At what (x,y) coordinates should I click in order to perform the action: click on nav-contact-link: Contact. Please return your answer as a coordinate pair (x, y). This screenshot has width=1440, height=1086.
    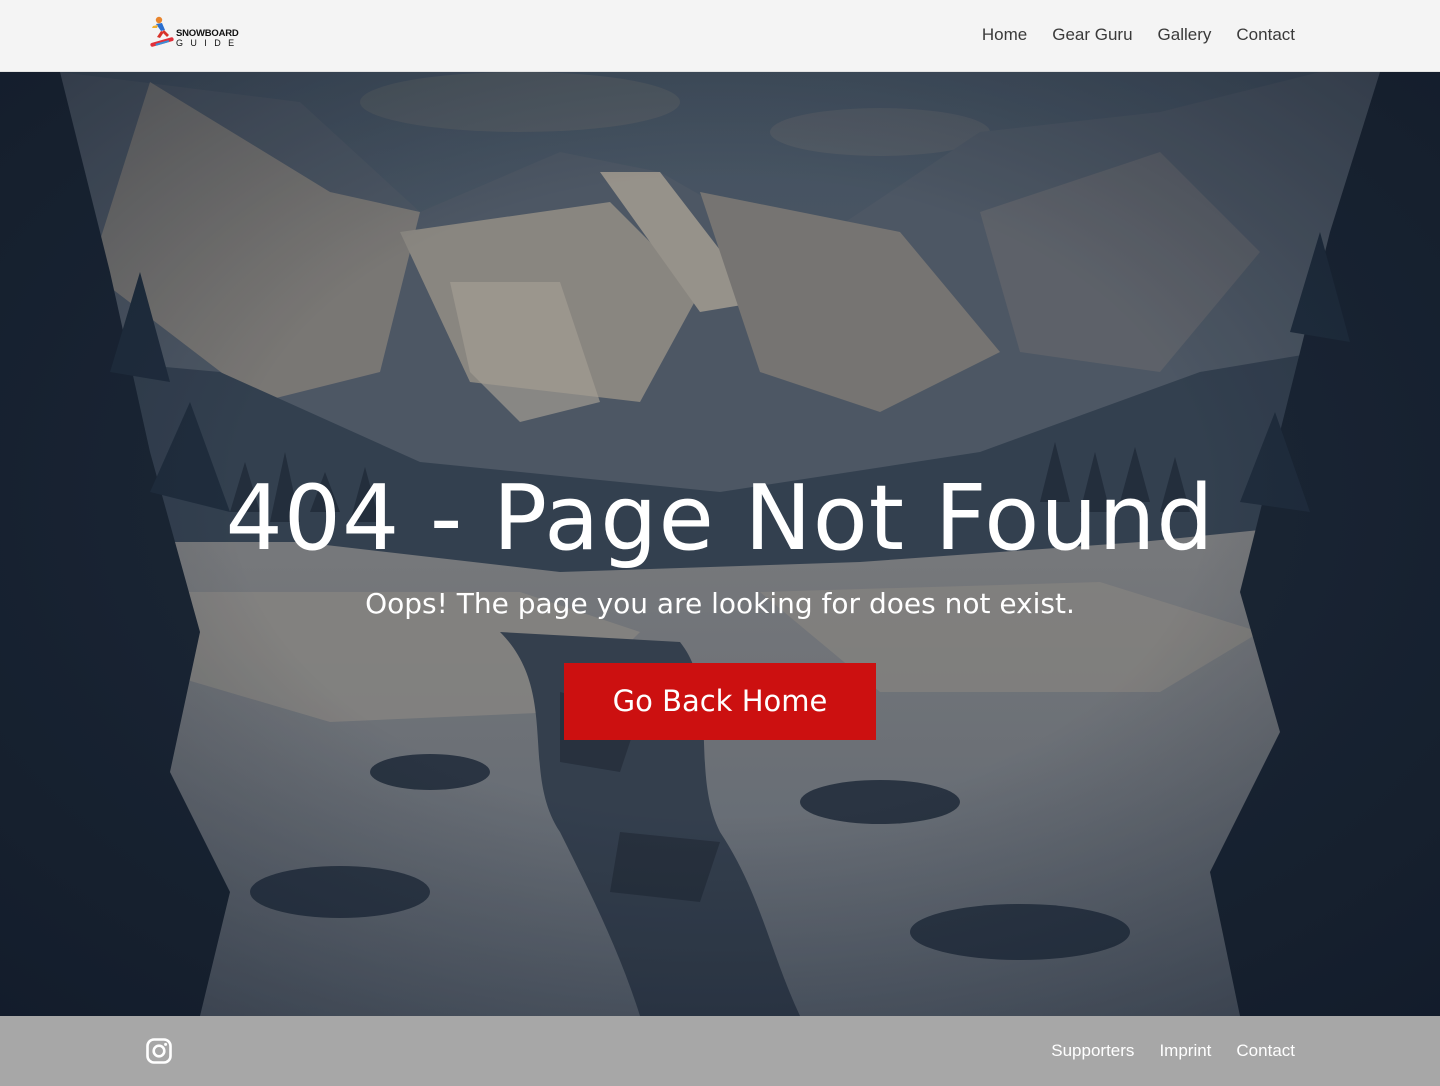
    Looking at the image, I should click on (1265, 35).